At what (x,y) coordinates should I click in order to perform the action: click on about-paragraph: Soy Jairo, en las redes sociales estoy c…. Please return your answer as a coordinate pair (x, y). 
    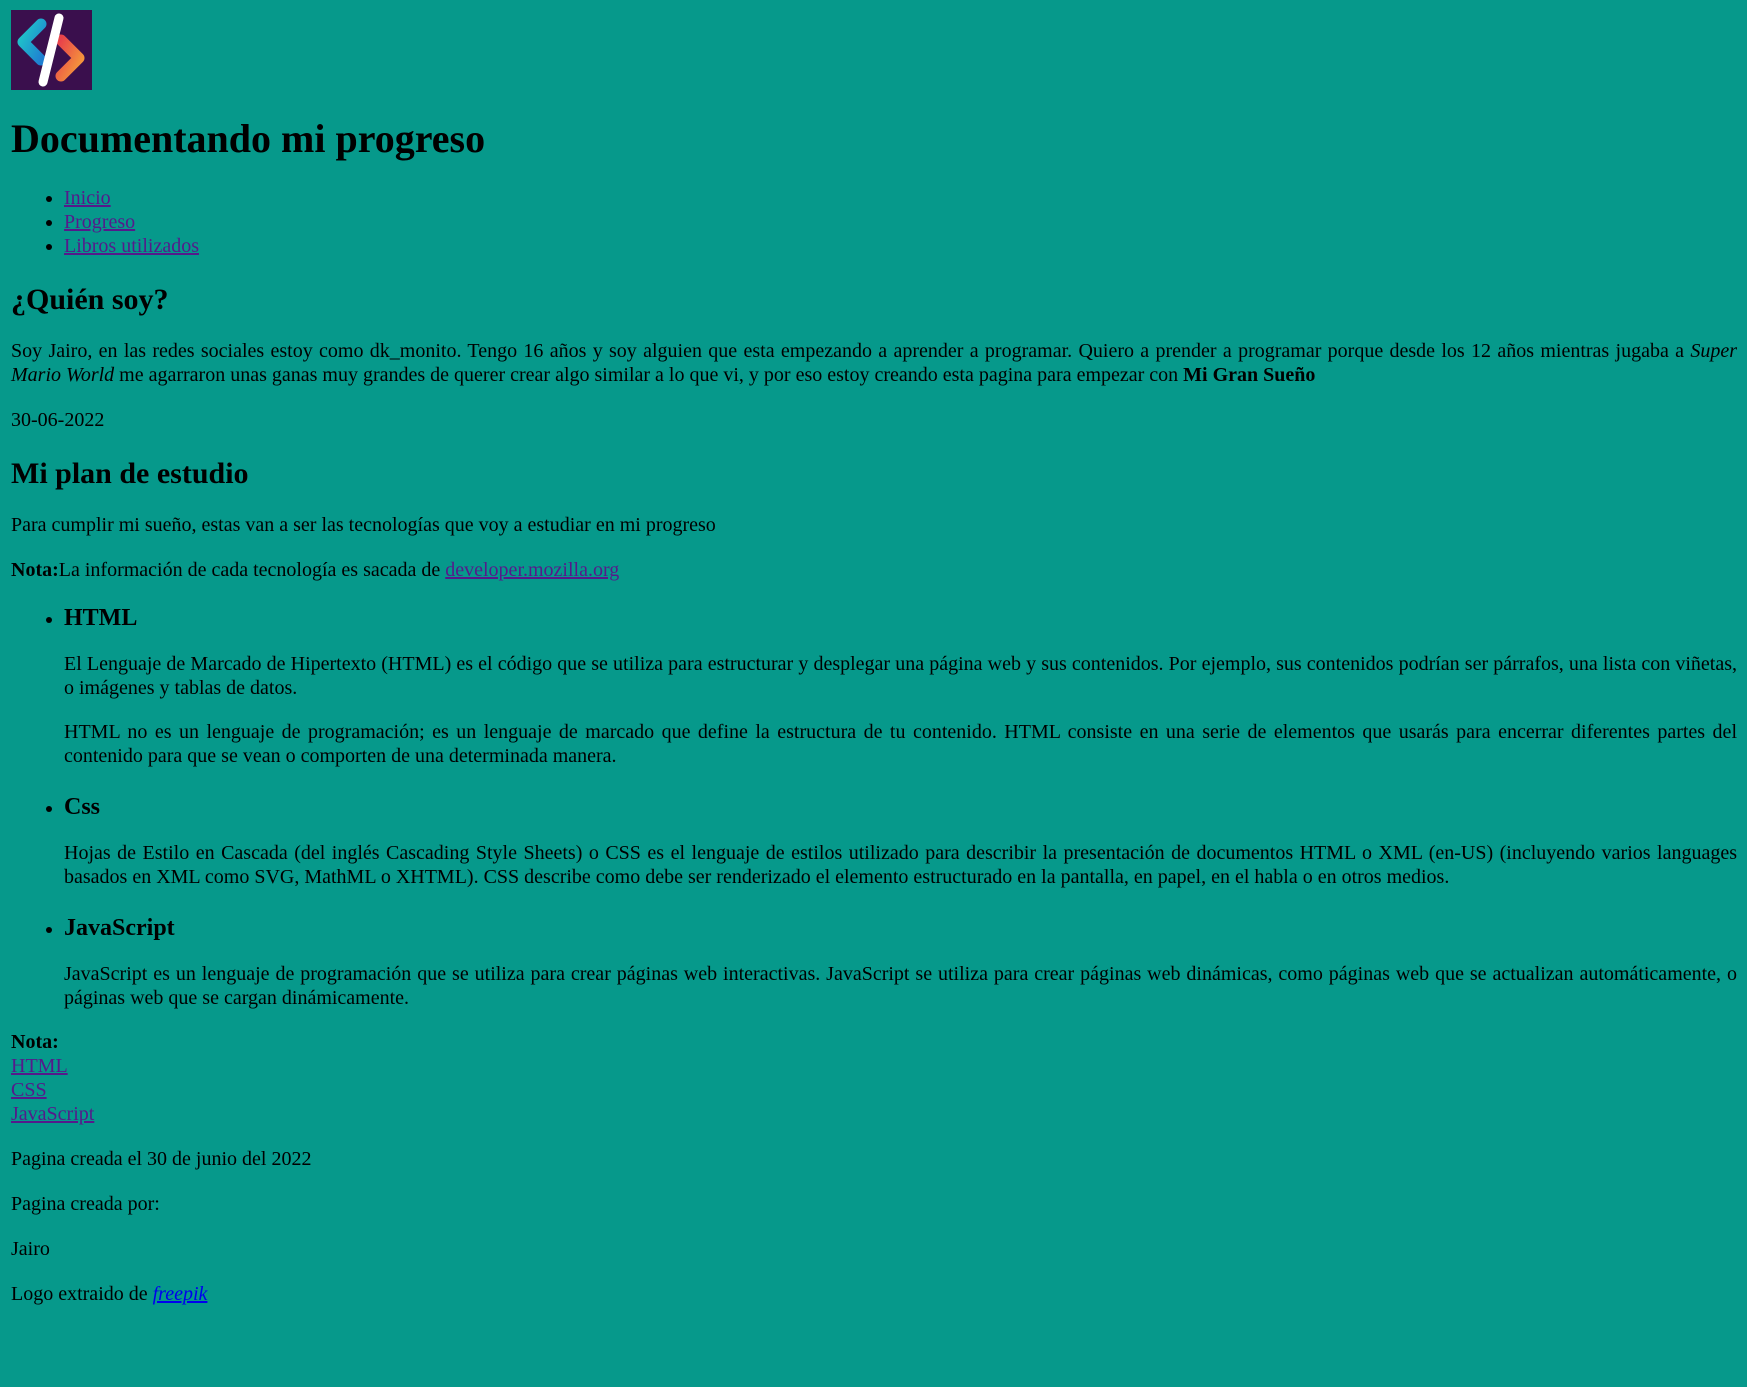
    Looking at the image, I should click on (874, 363).